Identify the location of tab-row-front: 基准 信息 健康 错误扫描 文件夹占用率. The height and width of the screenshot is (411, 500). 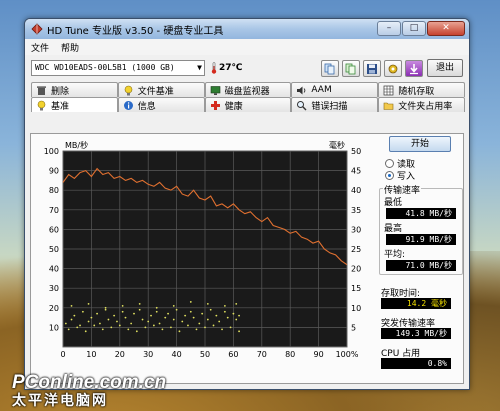
(248, 104).